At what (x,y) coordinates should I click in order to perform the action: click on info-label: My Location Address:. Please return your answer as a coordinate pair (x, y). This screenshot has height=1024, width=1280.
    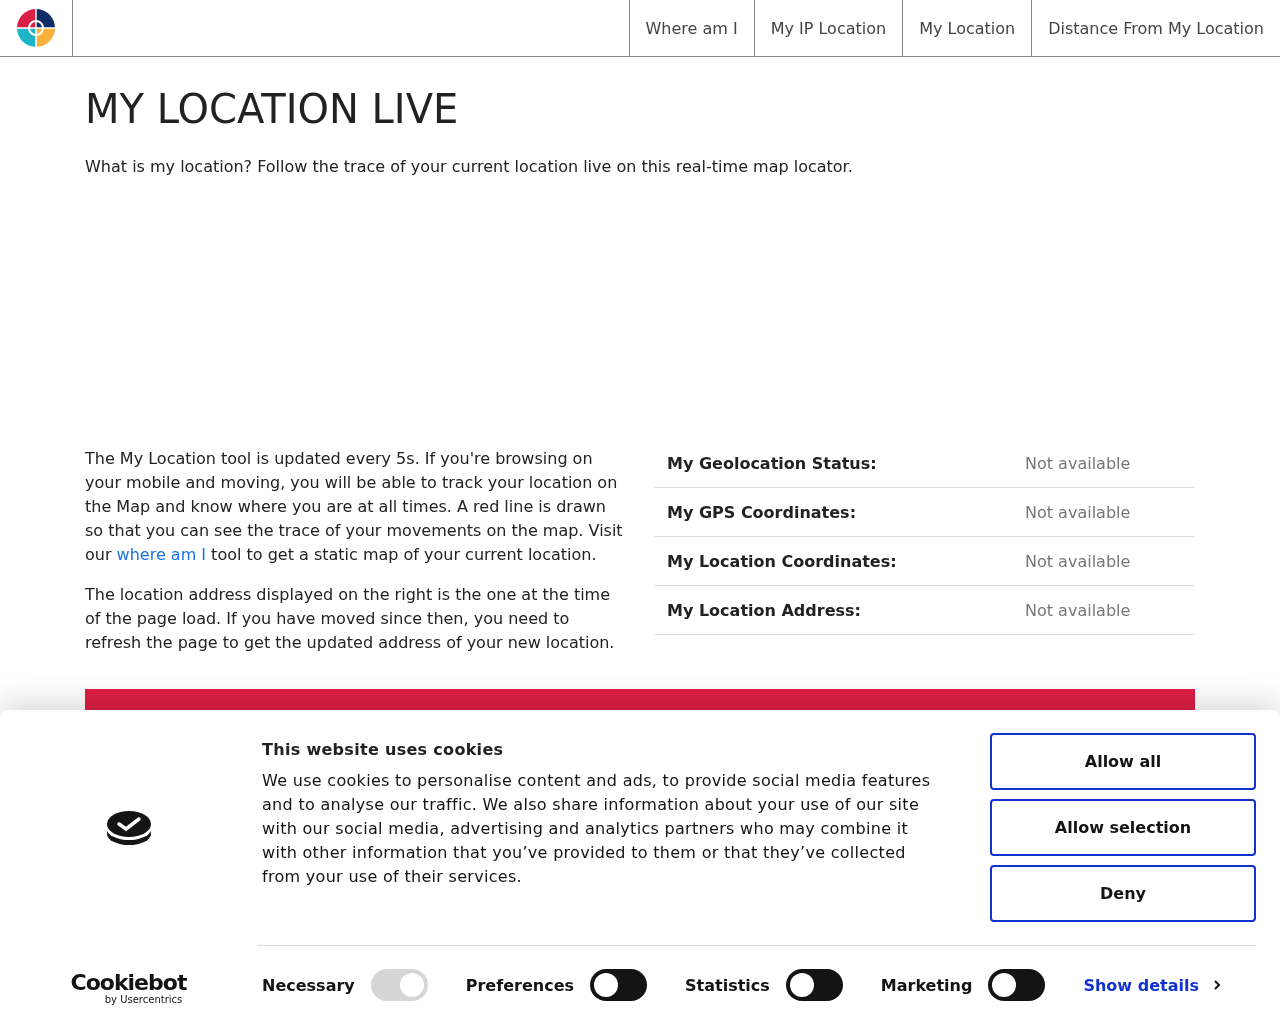
    Looking at the image, I should click on (764, 610).